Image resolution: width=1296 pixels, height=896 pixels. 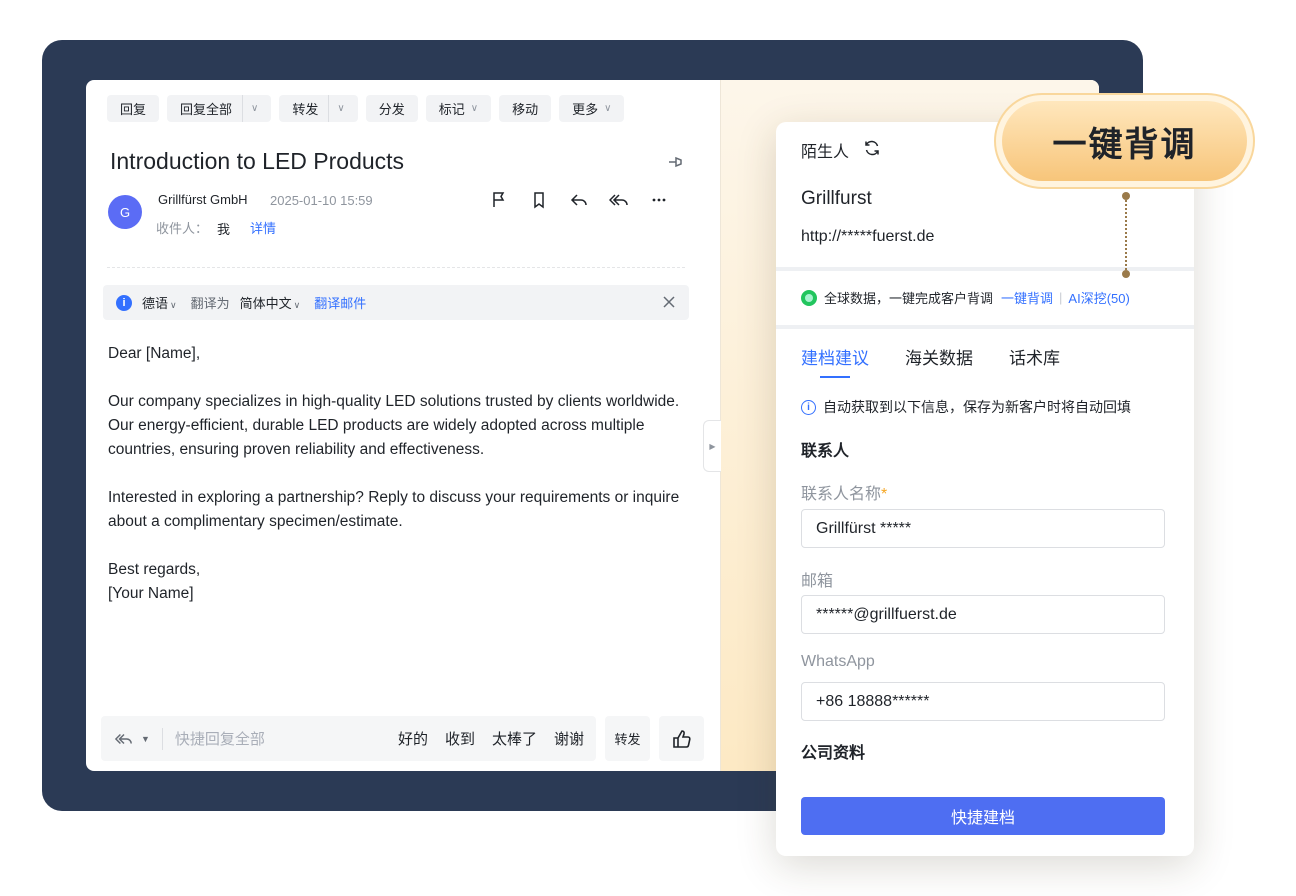 I want to click on more-button: 更多 ∨, so click(x=592, y=108).